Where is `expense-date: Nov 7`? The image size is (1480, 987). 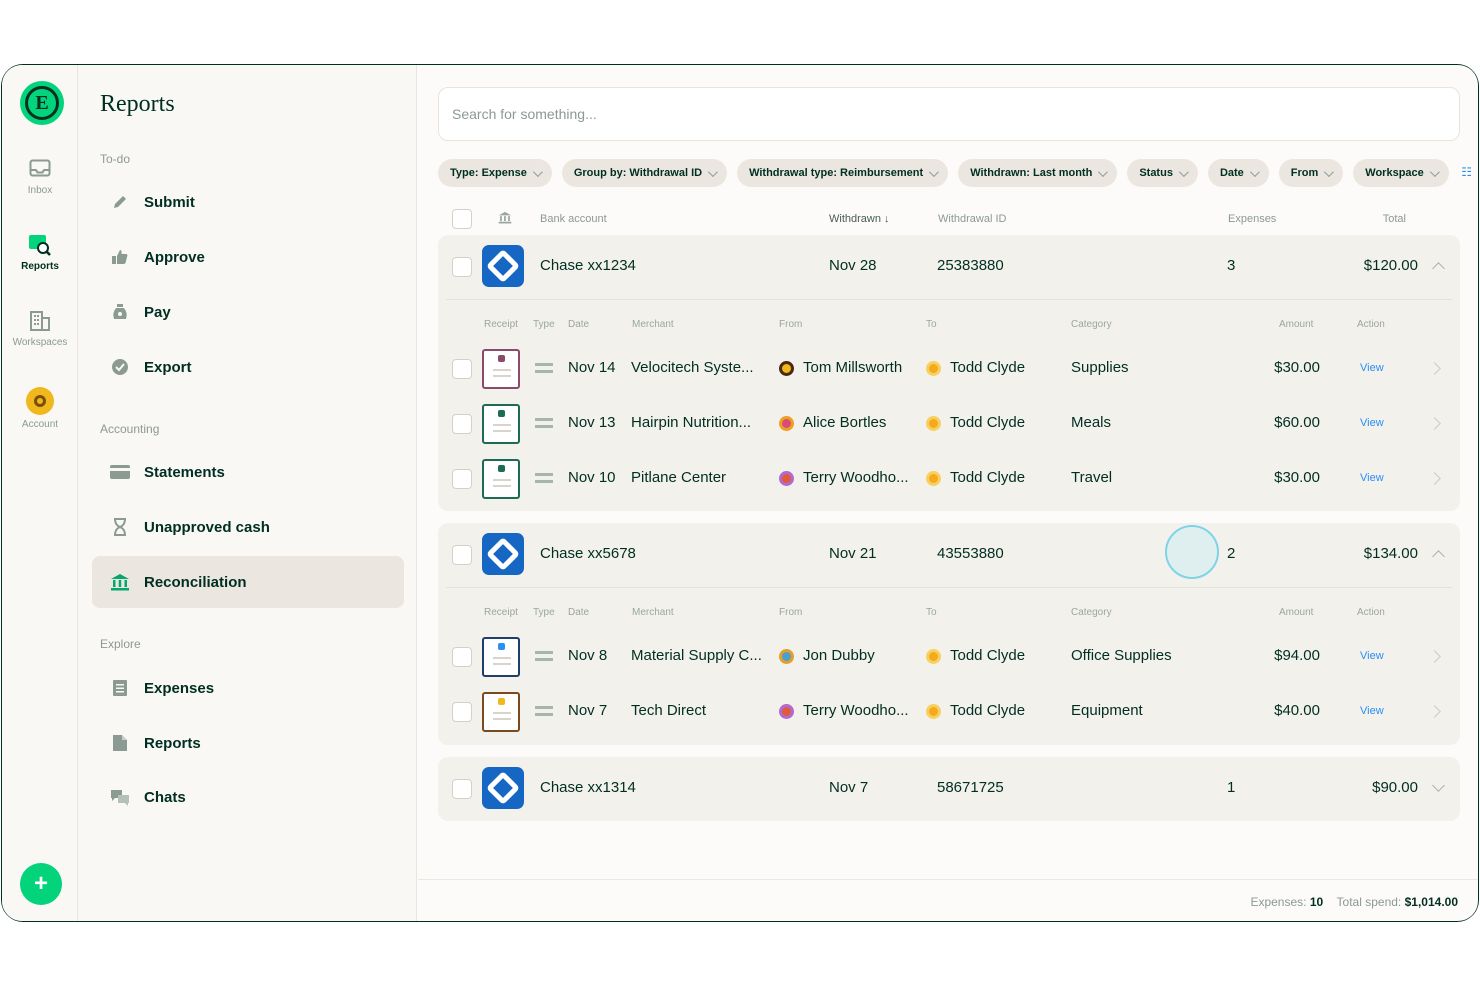
expense-date: Nov 7 is located at coordinates (588, 710).